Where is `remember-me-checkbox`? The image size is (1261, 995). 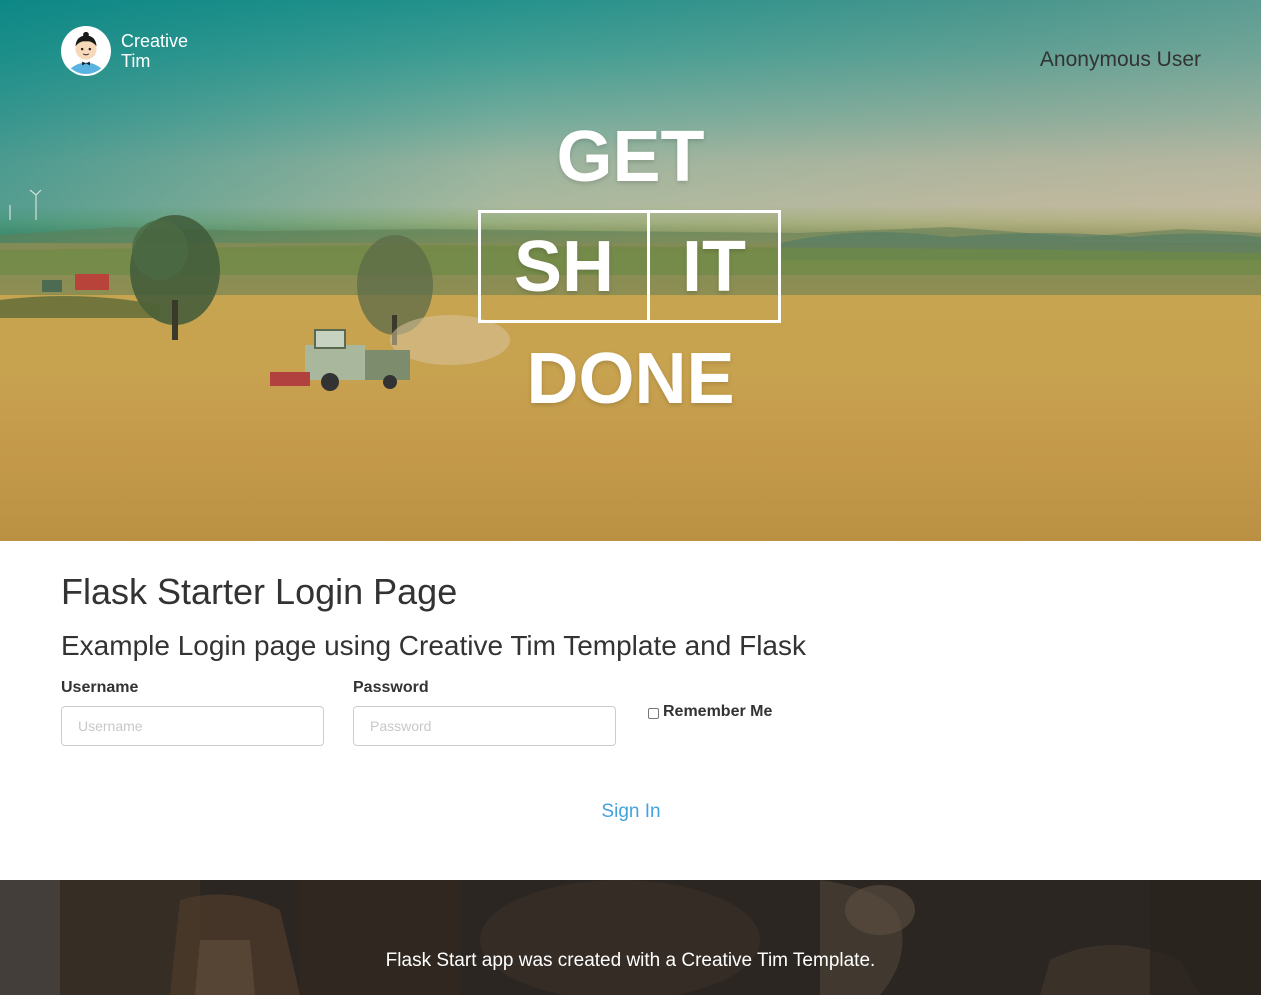
remember-me-checkbox is located at coordinates (653, 713).